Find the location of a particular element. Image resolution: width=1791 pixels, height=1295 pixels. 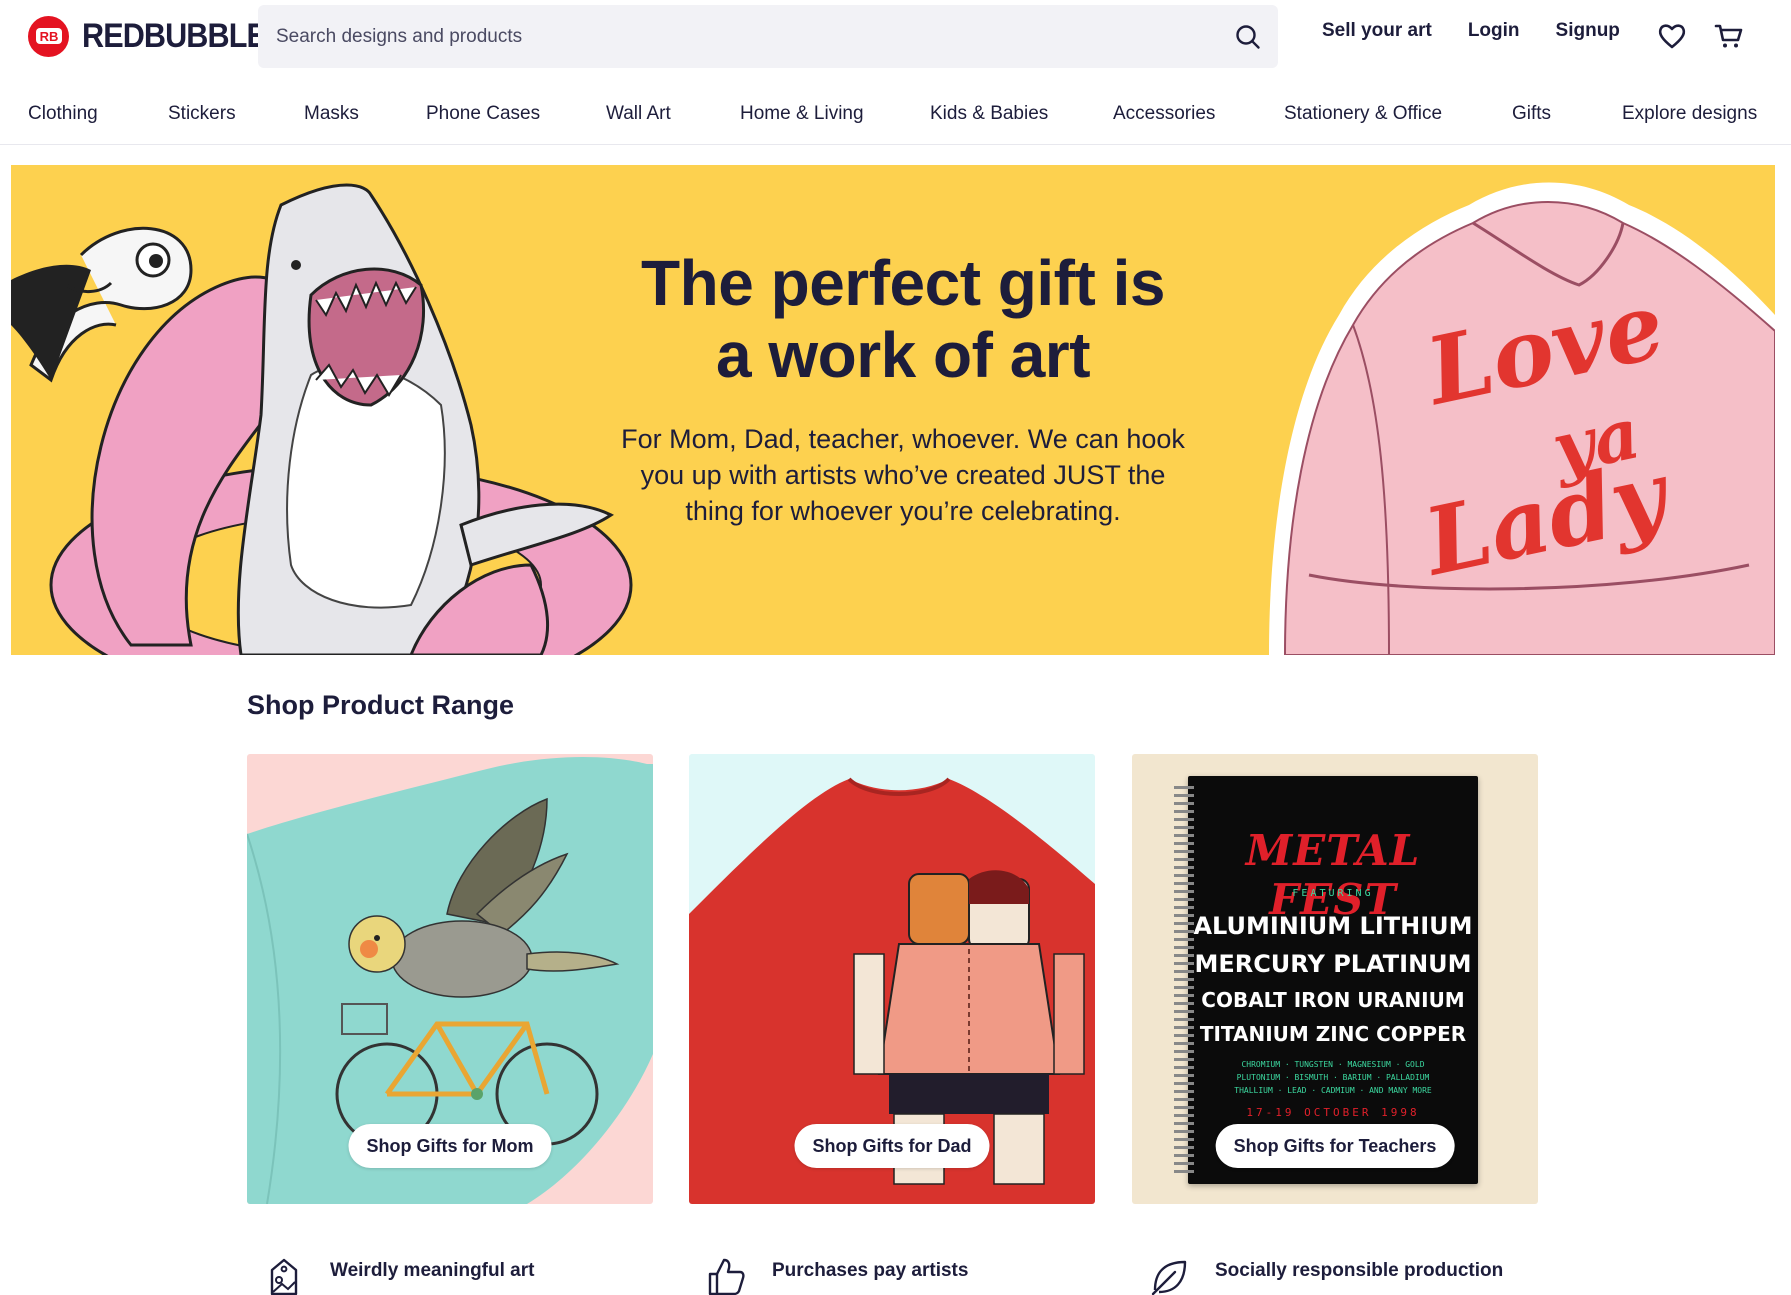

search-button is located at coordinates (1248, 36).